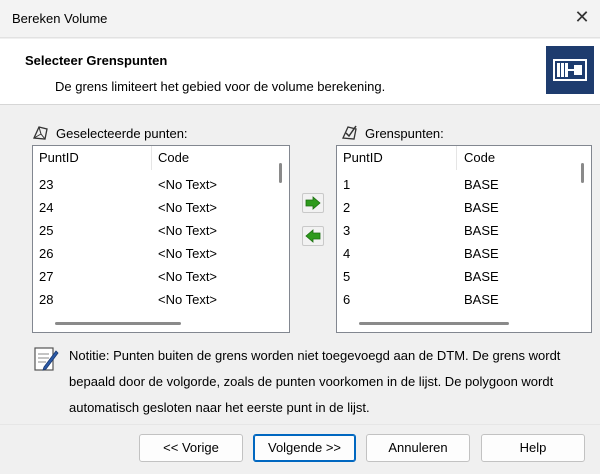  I want to click on cell-puntid: 25, so click(46, 230).